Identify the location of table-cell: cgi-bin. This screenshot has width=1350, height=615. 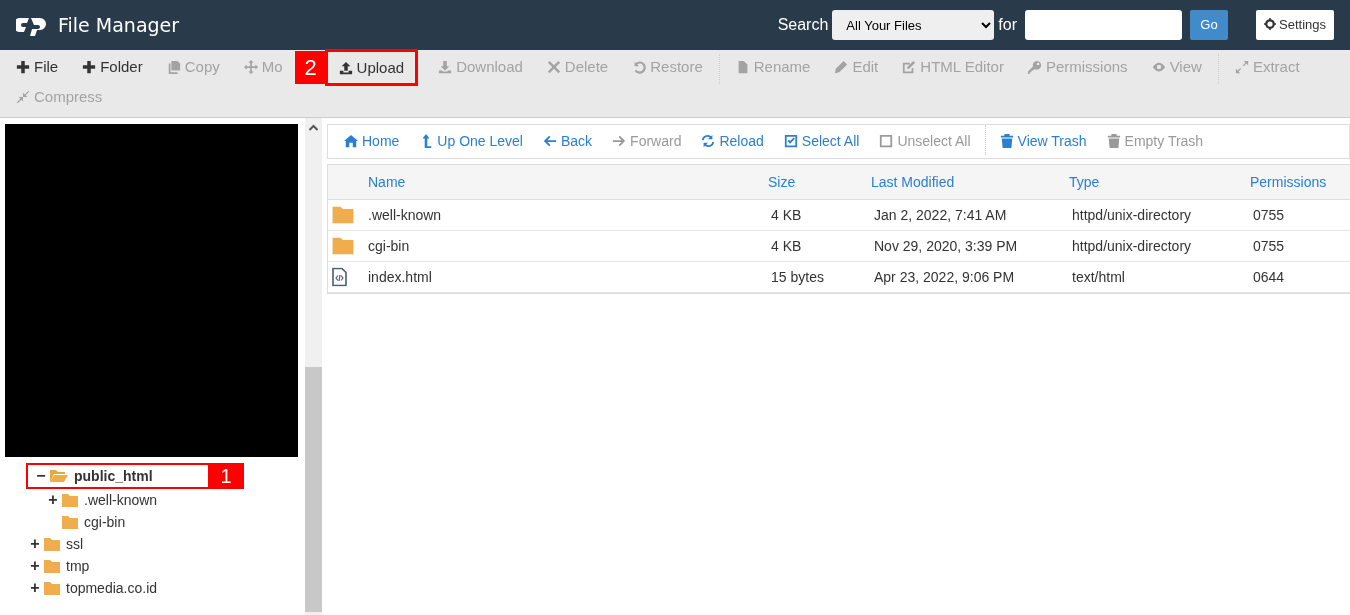
(548, 246).